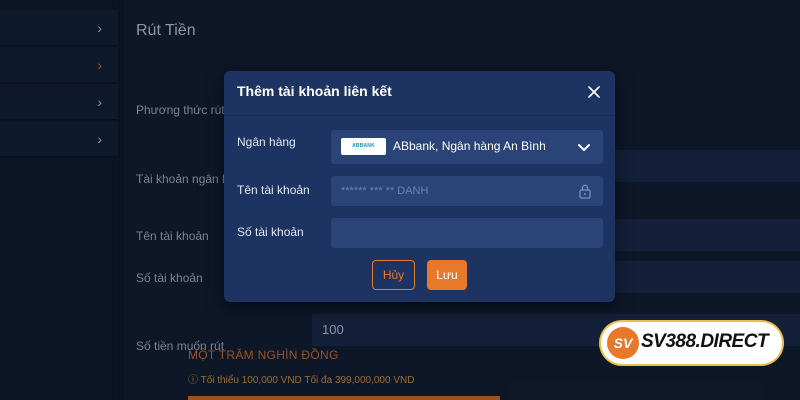  What do you see at coordinates (266, 142) in the screenshot?
I see `bank-label: Ngân hàng` at bounding box center [266, 142].